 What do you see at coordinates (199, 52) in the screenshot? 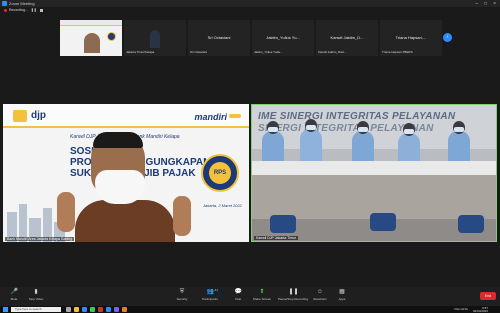
I see `participant-name: Sri Octaviani` at bounding box center [199, 52].